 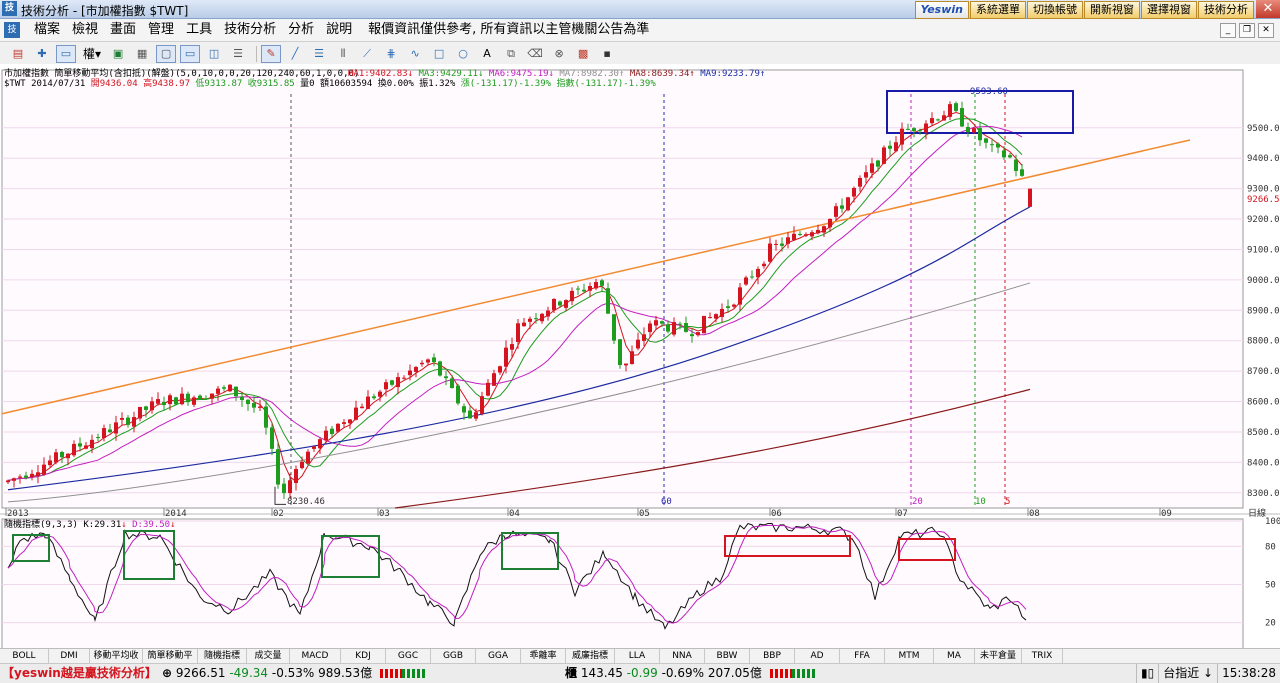 I want to click on indicator-tab: MACD, so click(x=315, y=656).